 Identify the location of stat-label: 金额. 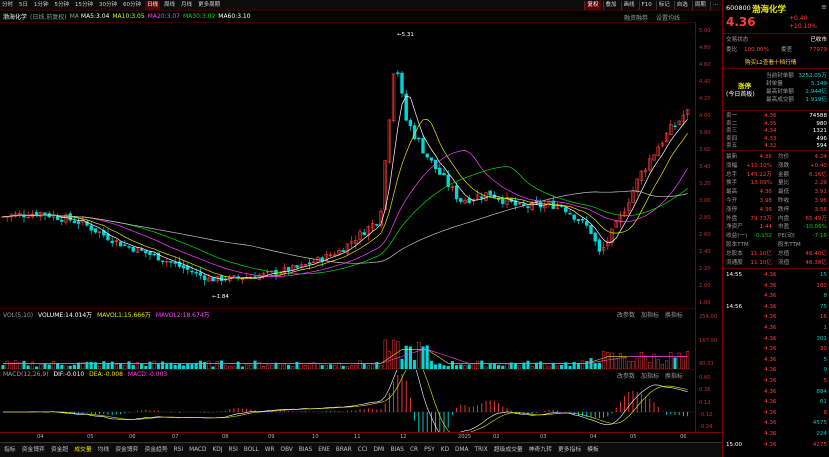
(784, 174).